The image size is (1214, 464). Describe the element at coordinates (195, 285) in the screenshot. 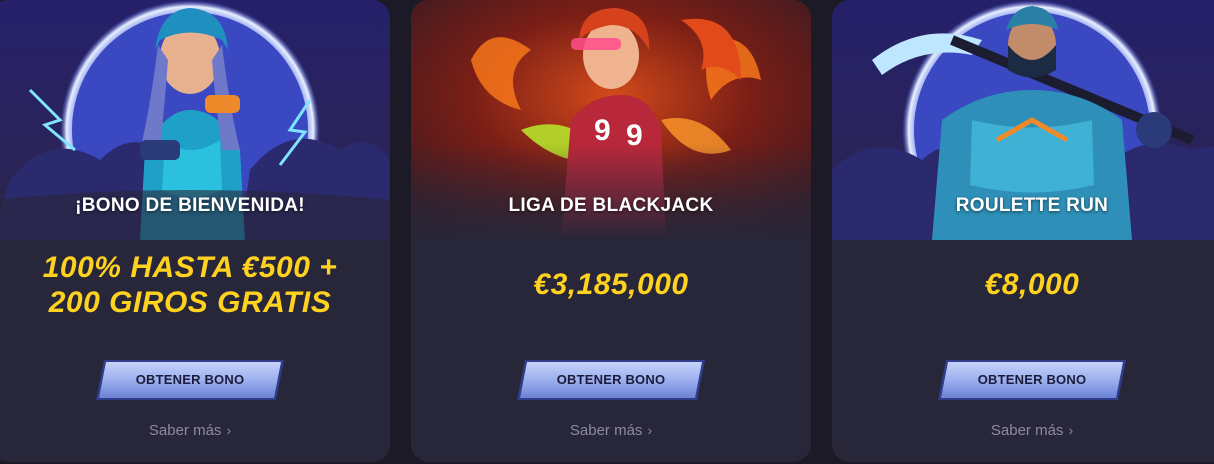

I see `bonus-amount: 100% HASTA €500 + 200 GIROS GRATIS` at that location.